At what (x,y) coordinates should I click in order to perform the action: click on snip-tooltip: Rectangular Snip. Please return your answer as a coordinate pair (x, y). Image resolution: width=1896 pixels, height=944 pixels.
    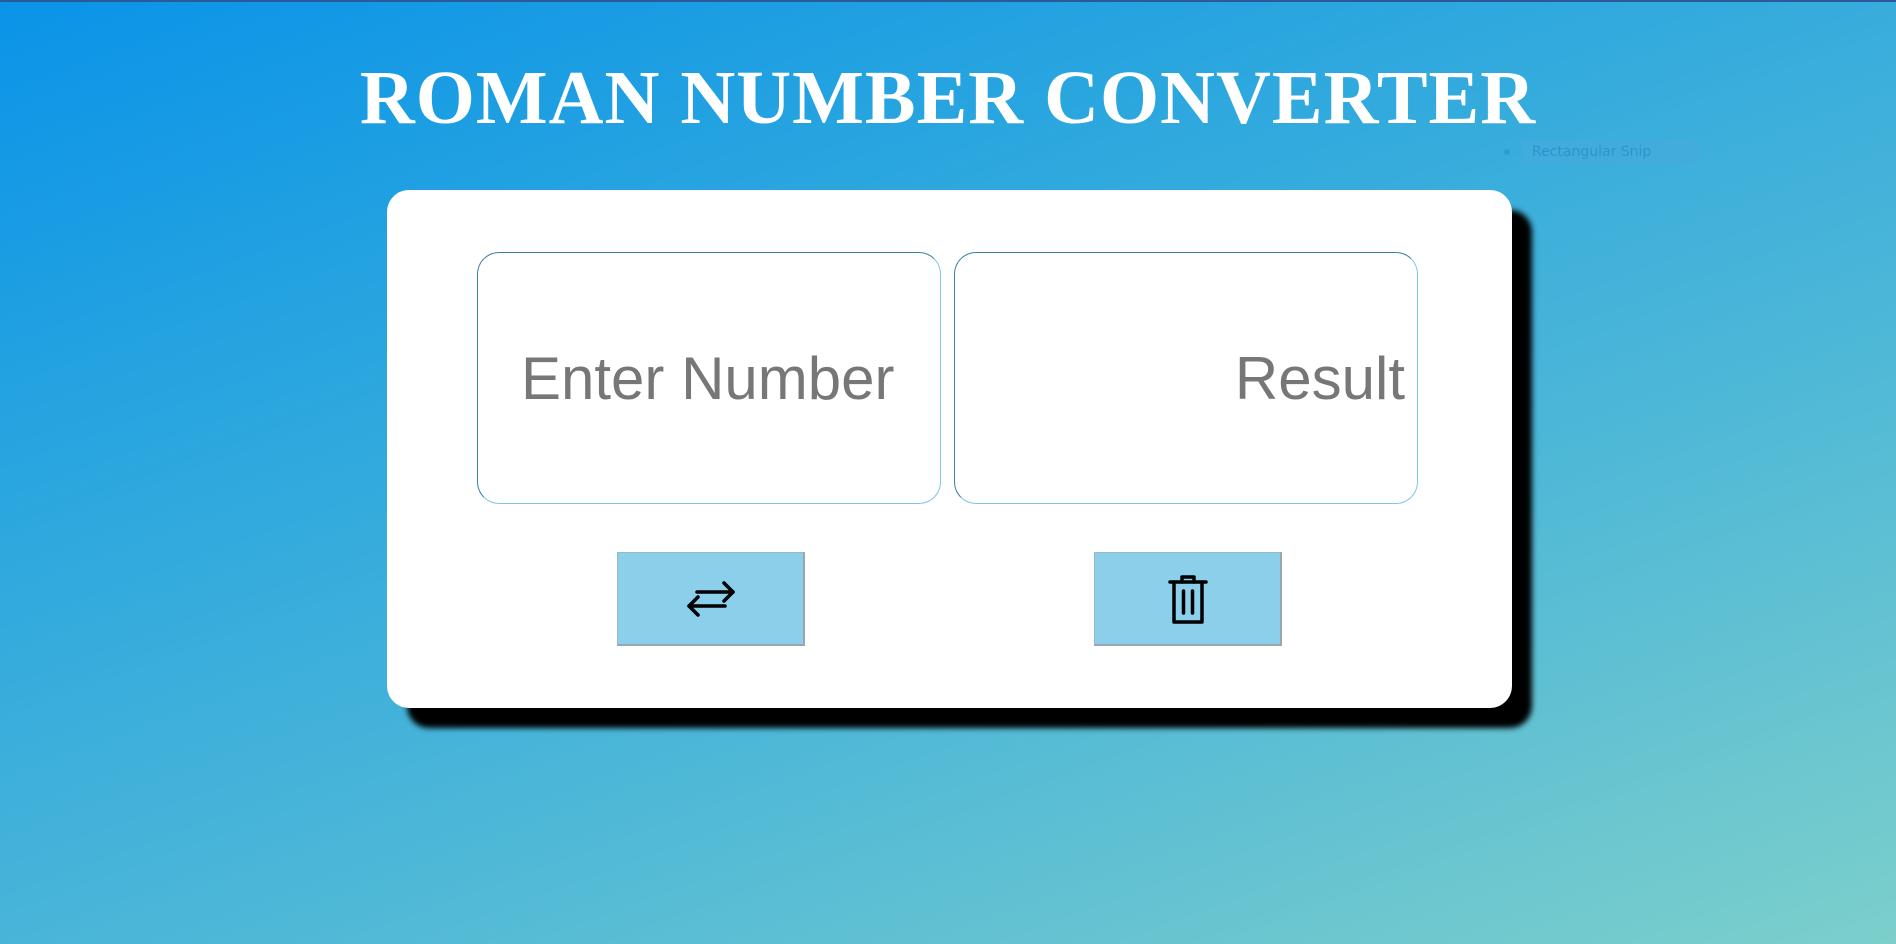
    Looking at the image, I should click on (1602, 152).